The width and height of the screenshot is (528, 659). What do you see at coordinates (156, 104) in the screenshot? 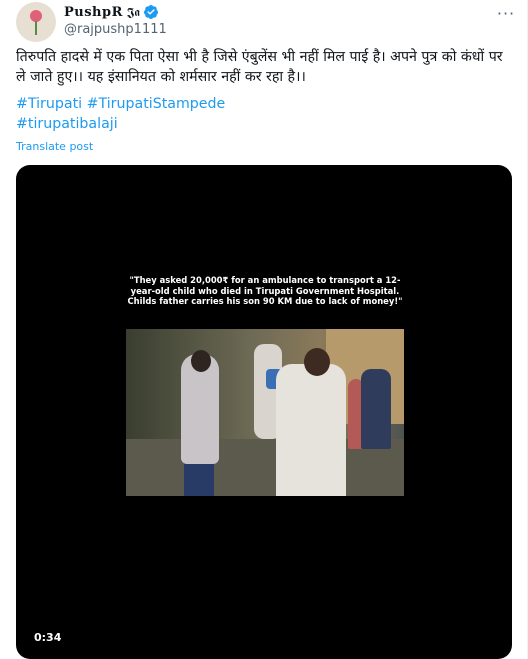
I see `hashtag-tirupati-stampede: #TirupatiStampede` at bounding box center [156, 104].